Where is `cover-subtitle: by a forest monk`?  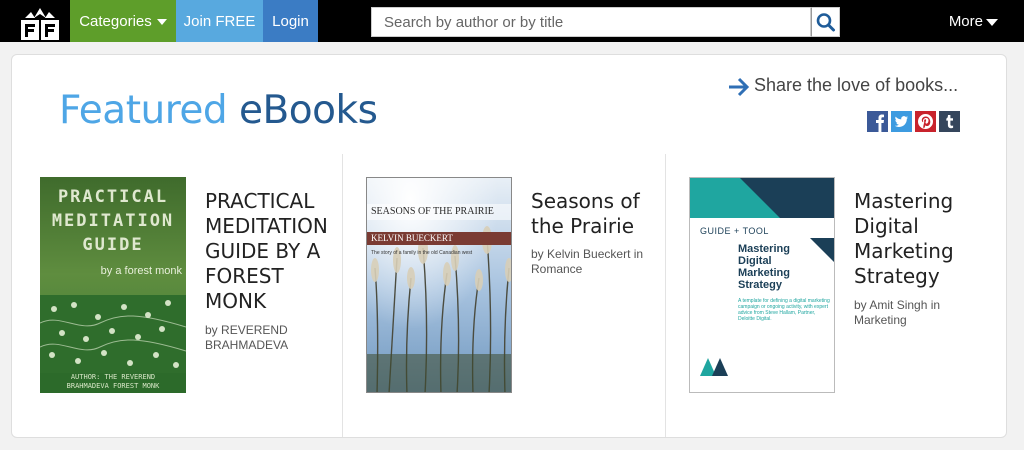 cover-subtitle: by a forest monk is located at coordinates (141, 271).